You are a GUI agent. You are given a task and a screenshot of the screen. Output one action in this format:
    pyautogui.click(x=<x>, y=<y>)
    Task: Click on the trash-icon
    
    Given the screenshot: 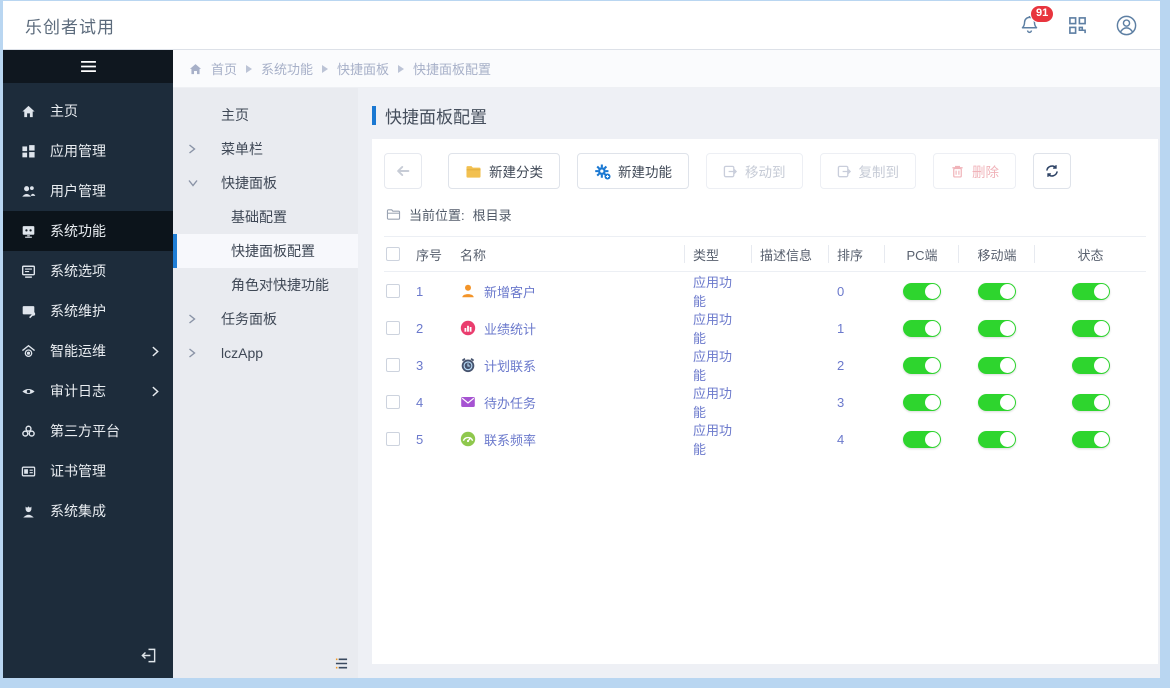 What is the action you would take?
    pyautogui.click(x=957, y=171)
    